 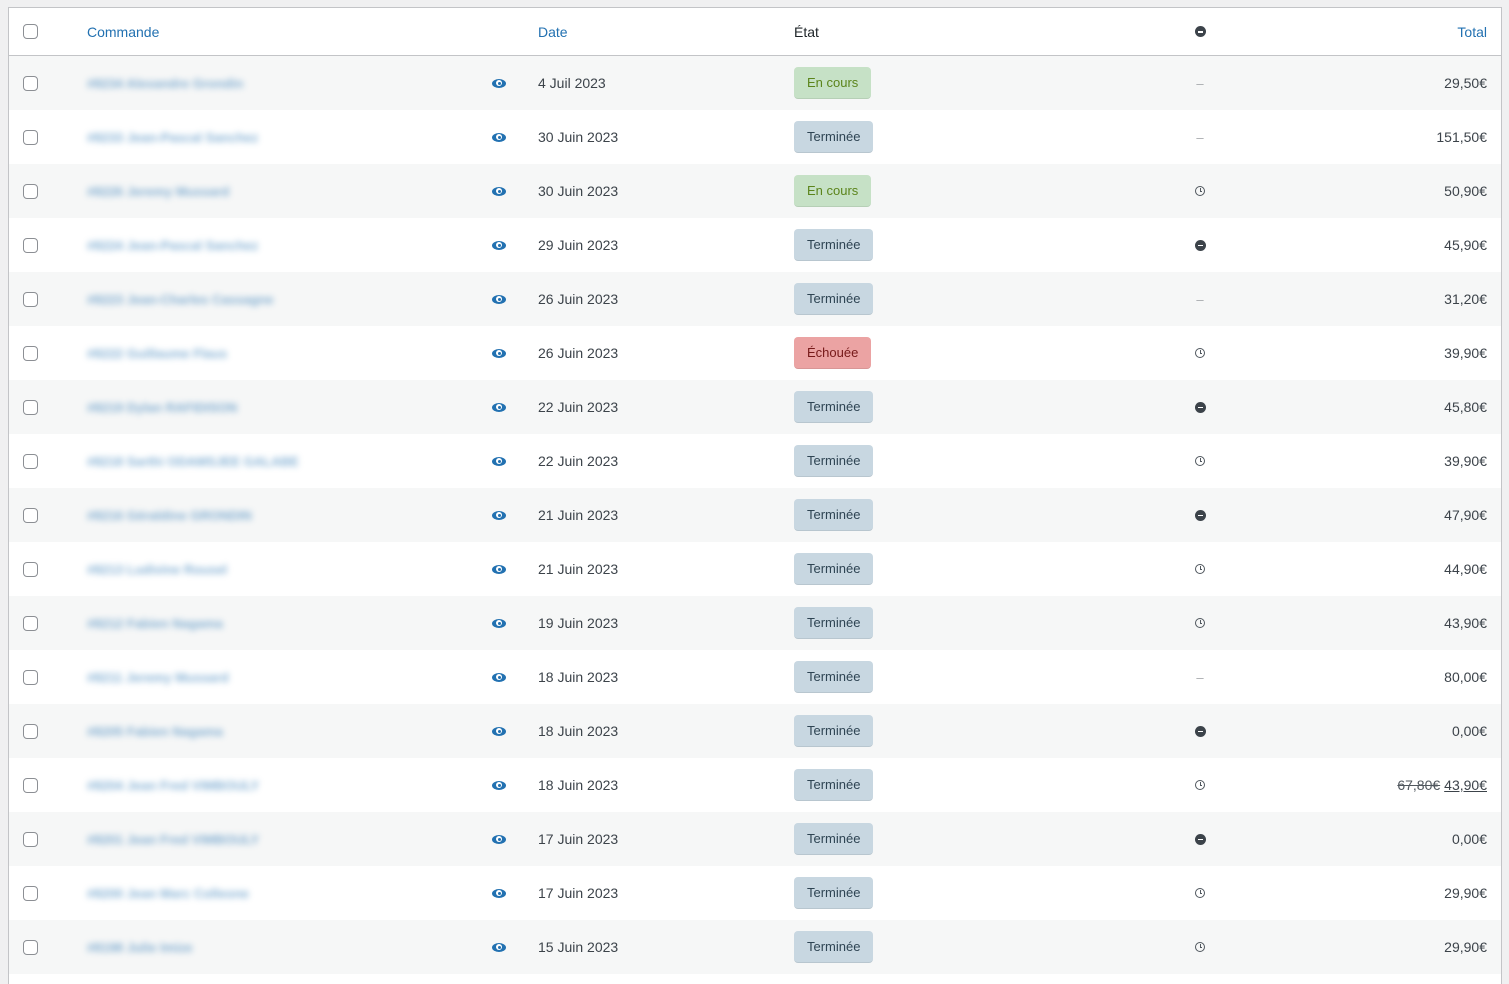 I want to click on order-total: 29,90€, so click(x=1465, y=893).